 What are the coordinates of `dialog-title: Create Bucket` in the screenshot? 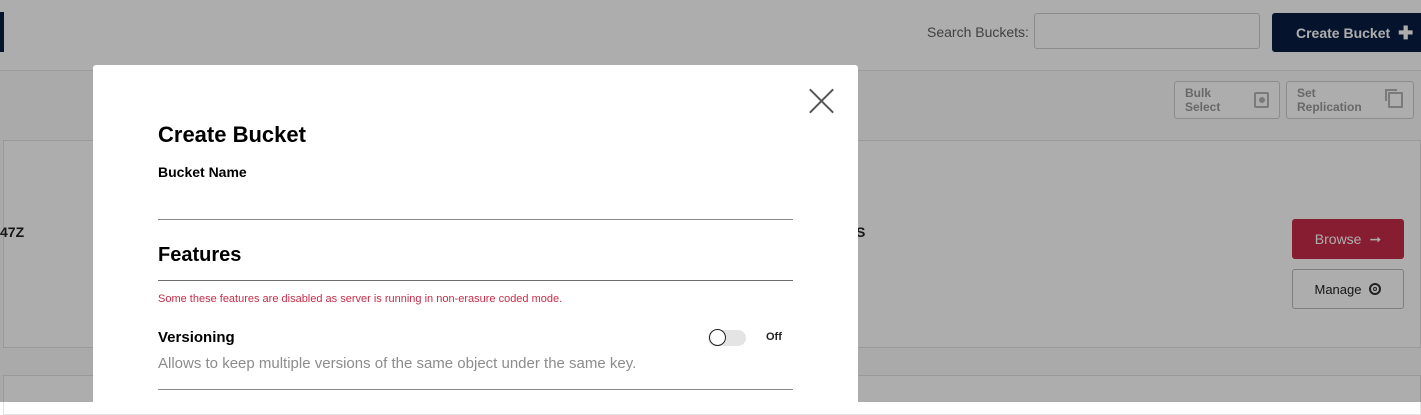 It's located at (232, 134).